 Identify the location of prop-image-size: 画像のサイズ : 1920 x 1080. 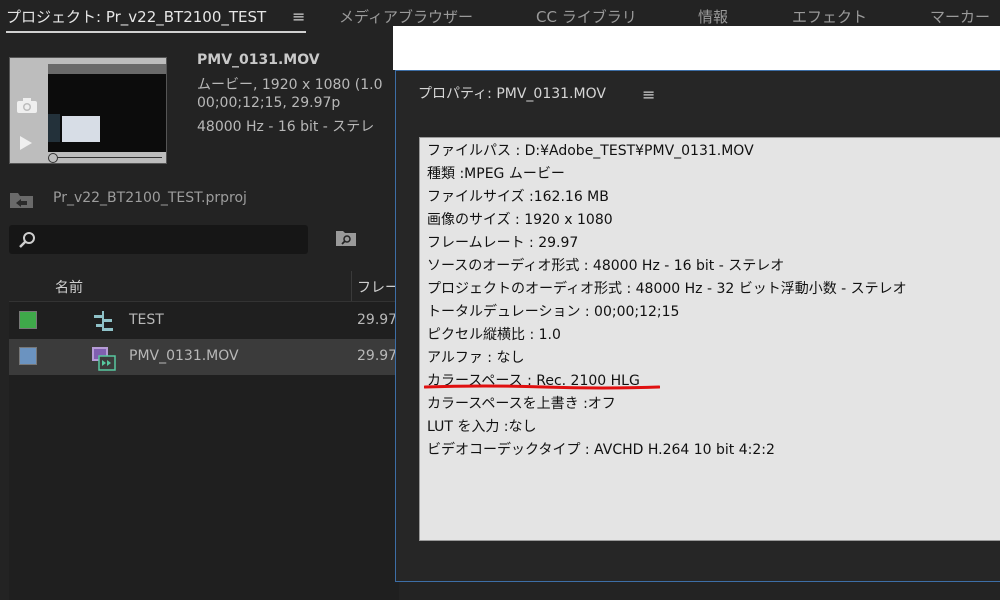
(520, 220).